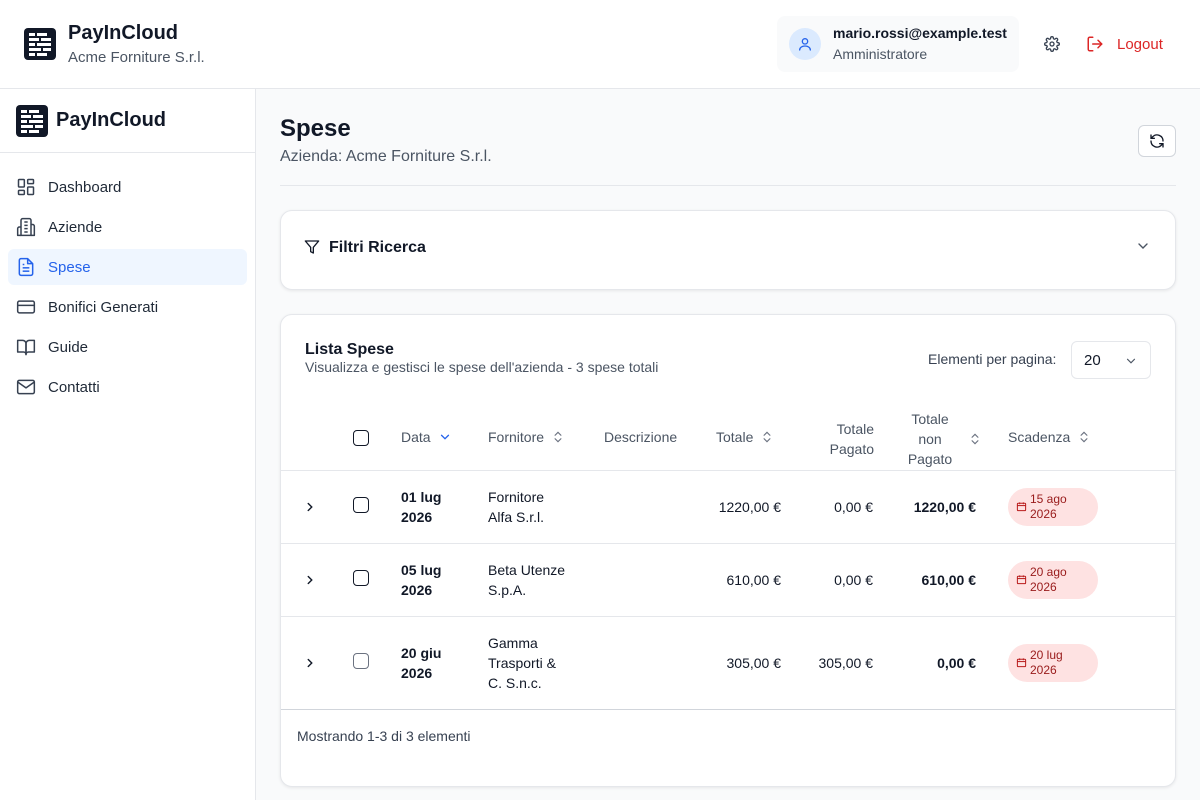 This screenshot has width=1200, height=800. Describe the element at coordinates (127, 347) in the screenshot. I see `sidebar-item-guide: Guide` at that location.